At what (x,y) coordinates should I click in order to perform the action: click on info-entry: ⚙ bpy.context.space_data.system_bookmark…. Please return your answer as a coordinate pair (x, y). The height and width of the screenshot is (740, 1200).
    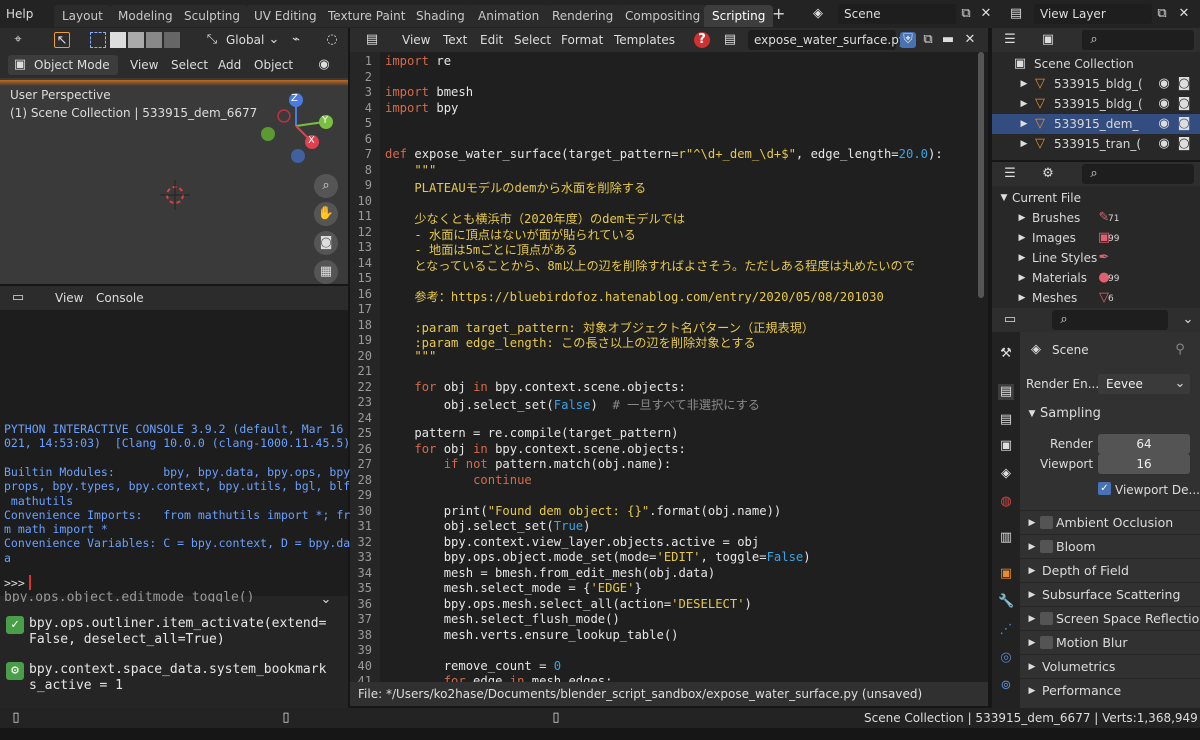
    Looking at the image, I should click on (175, 680).